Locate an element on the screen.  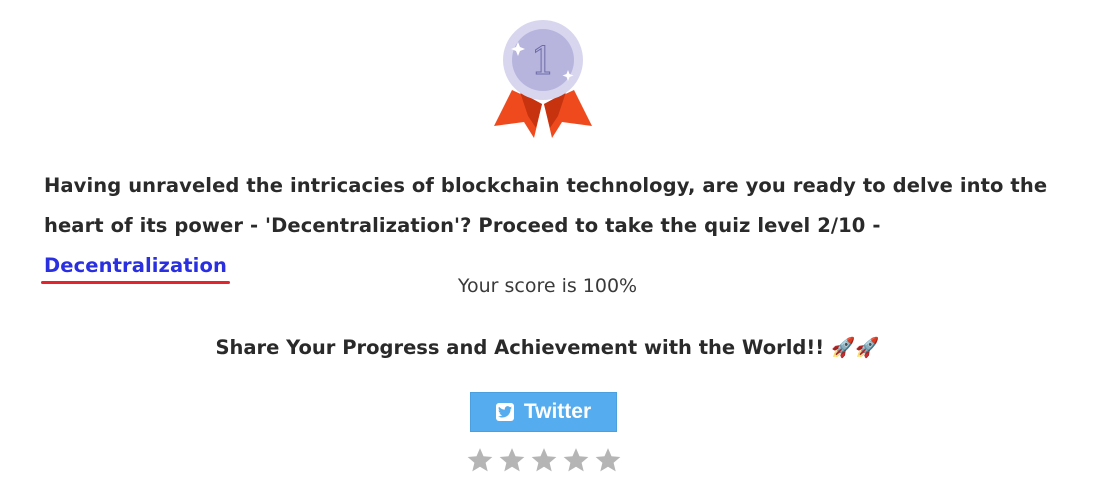
star-rating is located at coordinates (546, 460).